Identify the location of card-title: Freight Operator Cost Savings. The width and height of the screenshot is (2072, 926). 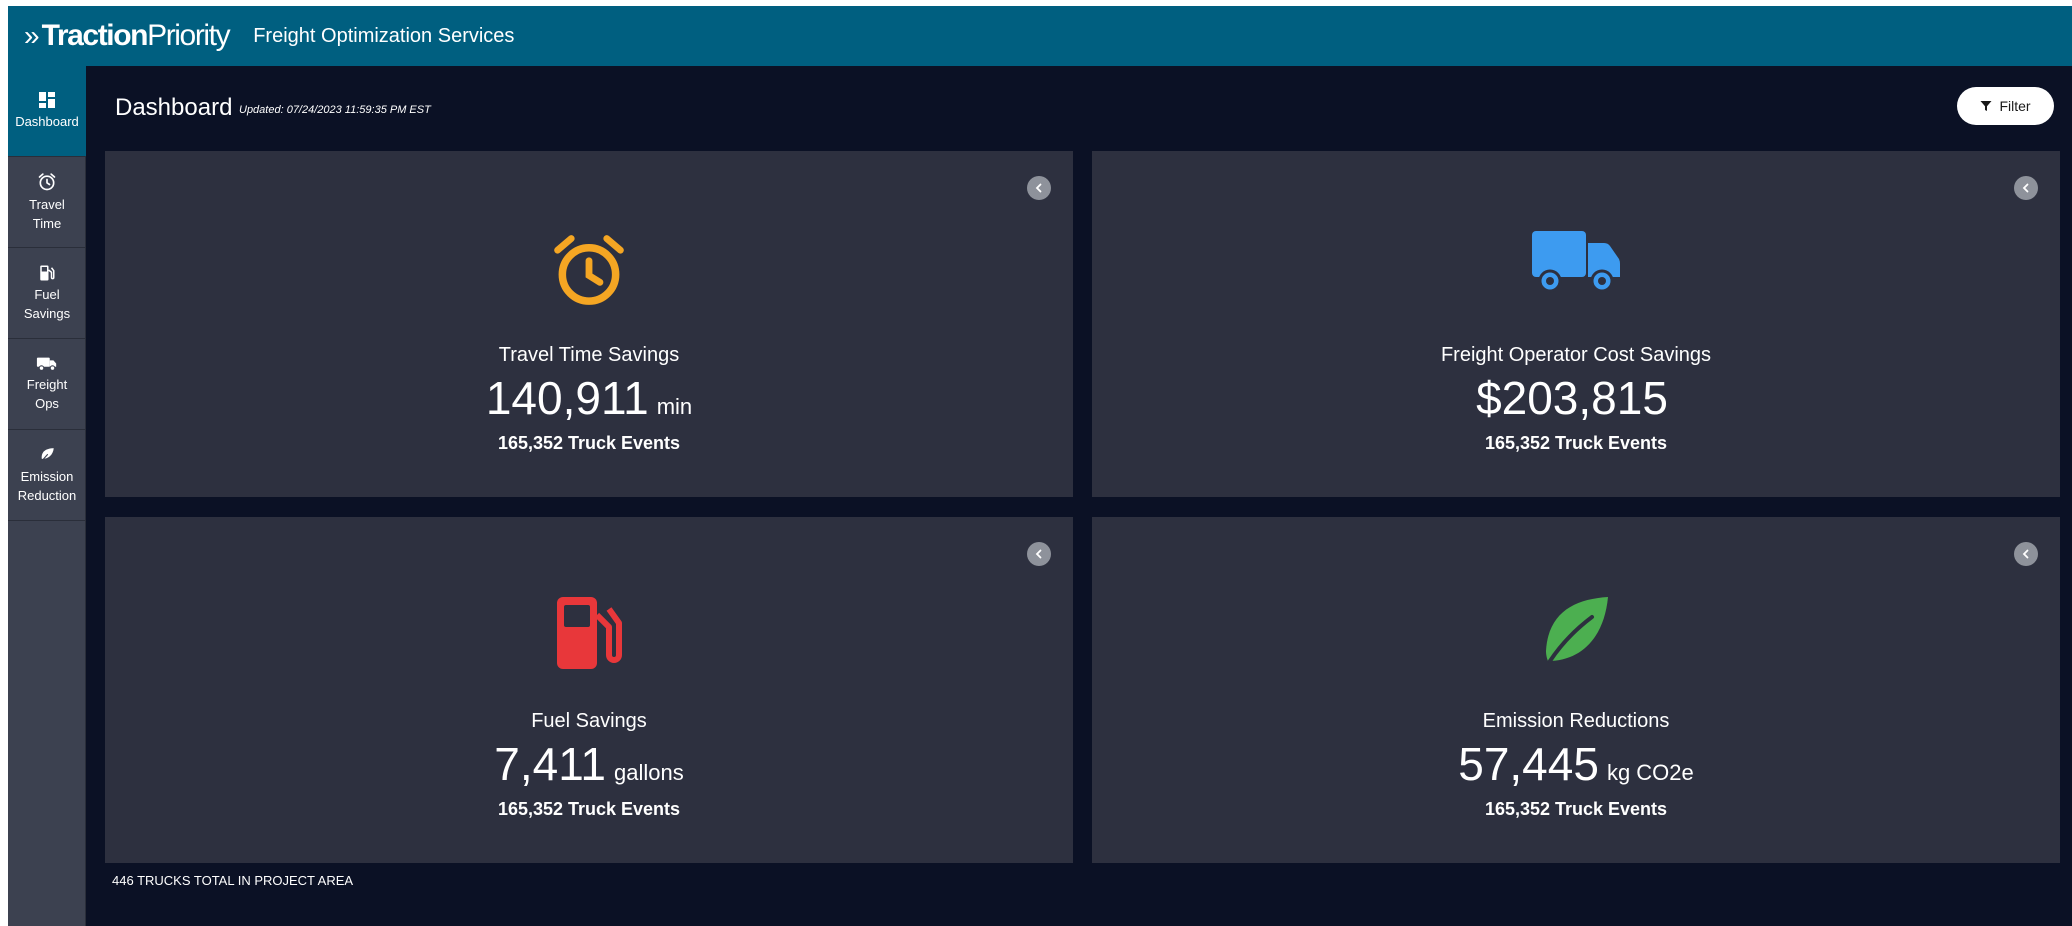
(1576, 355).